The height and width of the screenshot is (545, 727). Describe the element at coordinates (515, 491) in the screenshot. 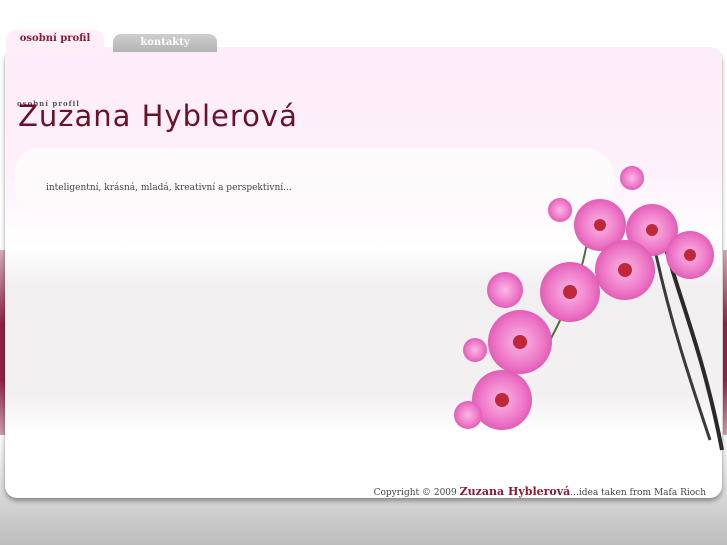

I see `footer-name: Zuzana Hyblerová` at that location.